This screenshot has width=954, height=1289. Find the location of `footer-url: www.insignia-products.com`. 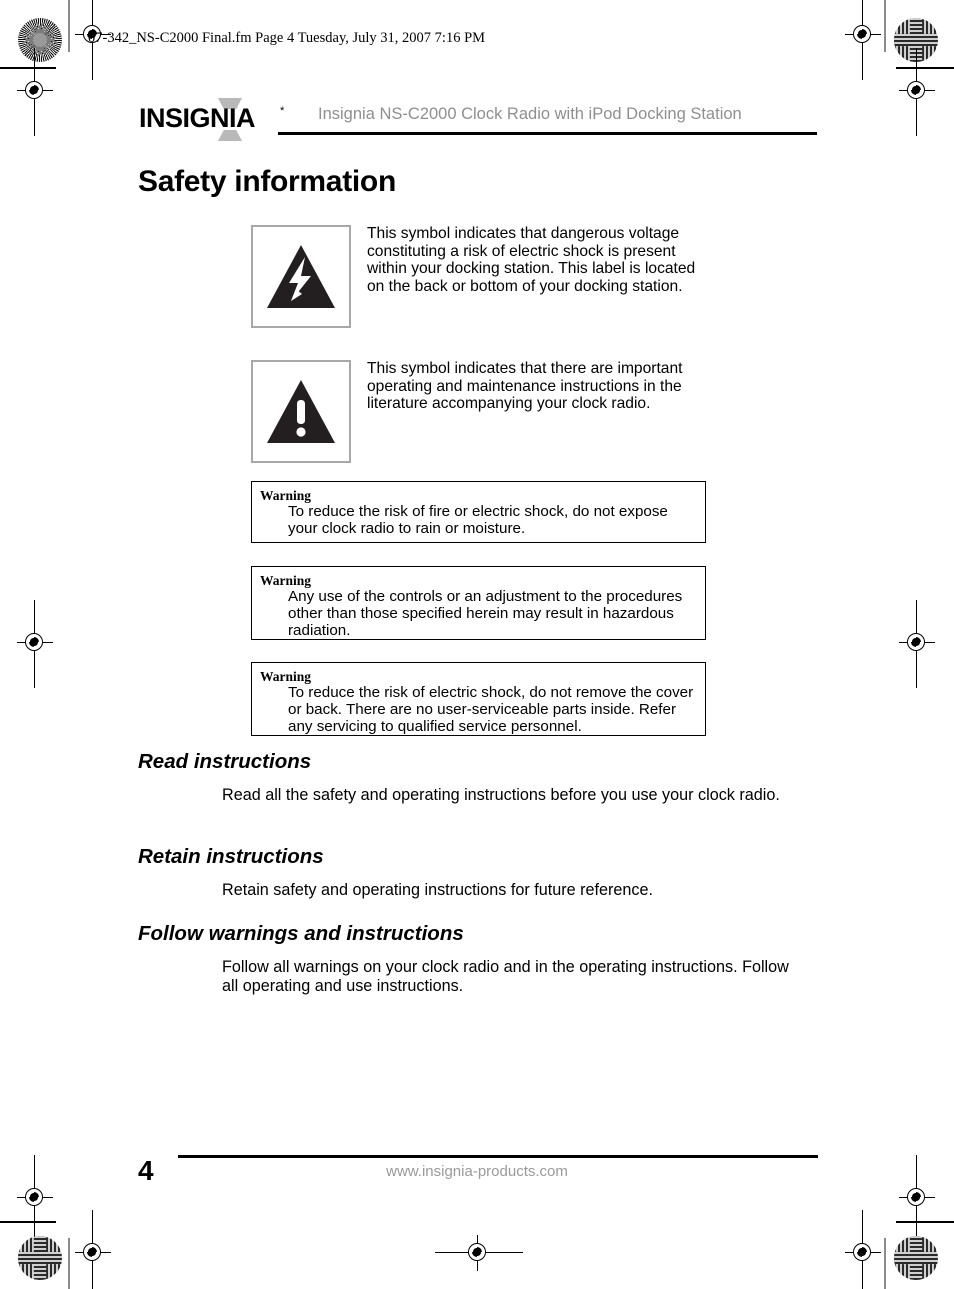

footer-url: www.insignia-products.com is located at coordinates (477, 1171).